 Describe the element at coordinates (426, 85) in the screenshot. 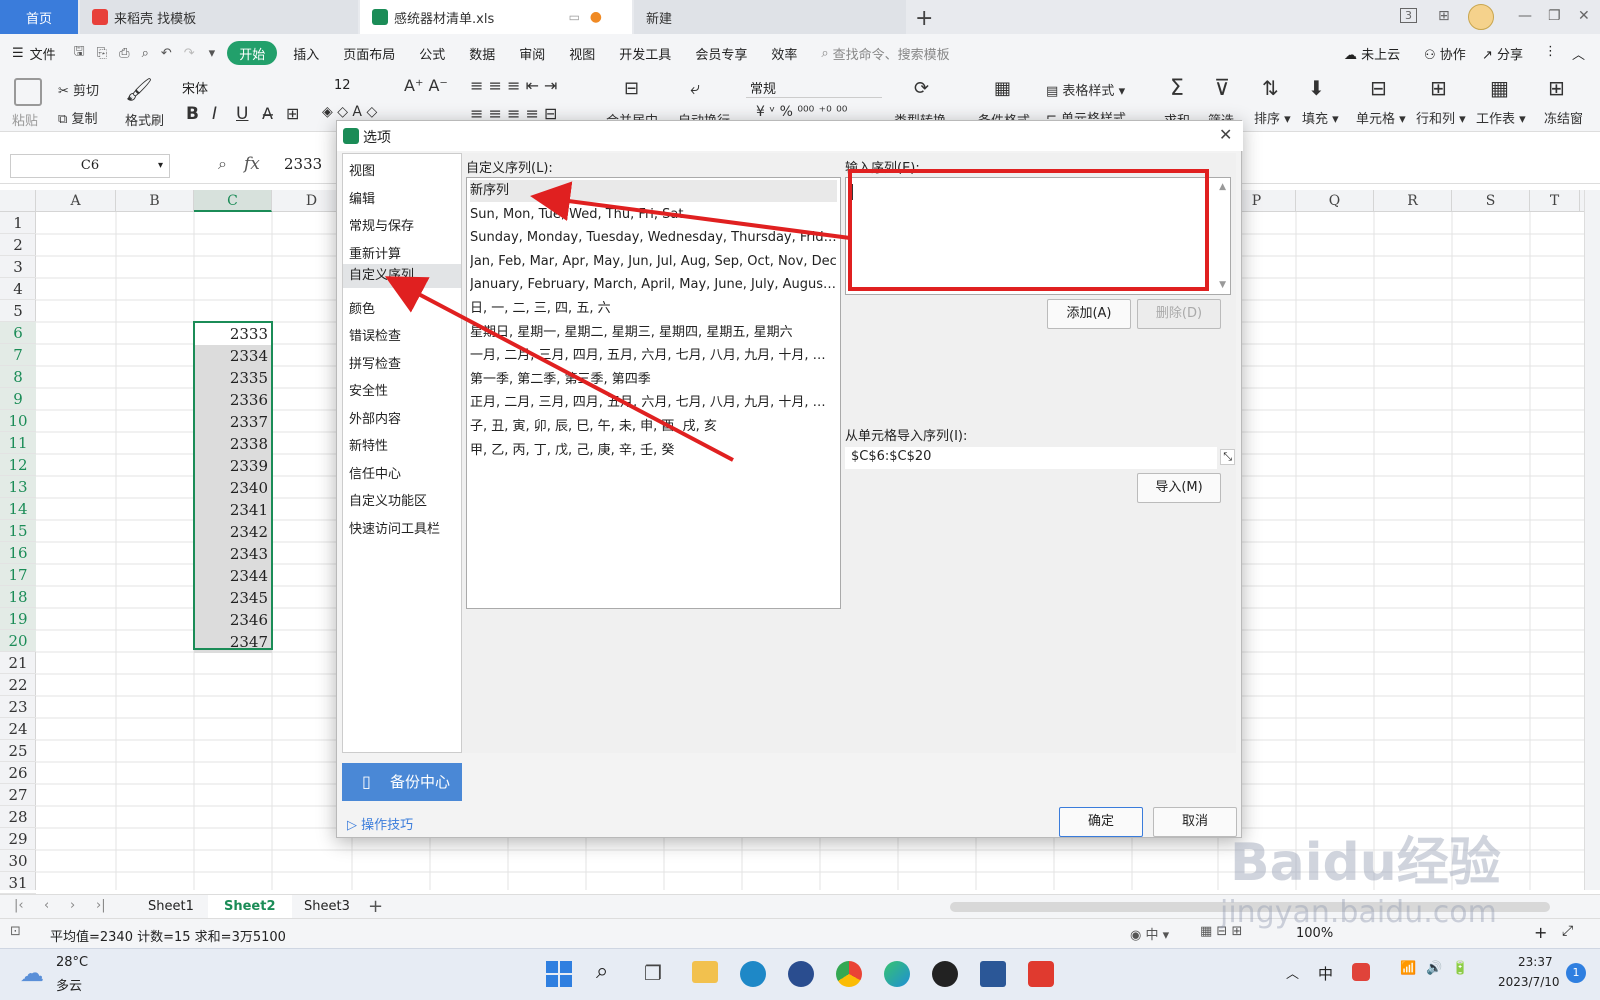

I see `grow-font-icon: A⁺ A⁻` at that location.